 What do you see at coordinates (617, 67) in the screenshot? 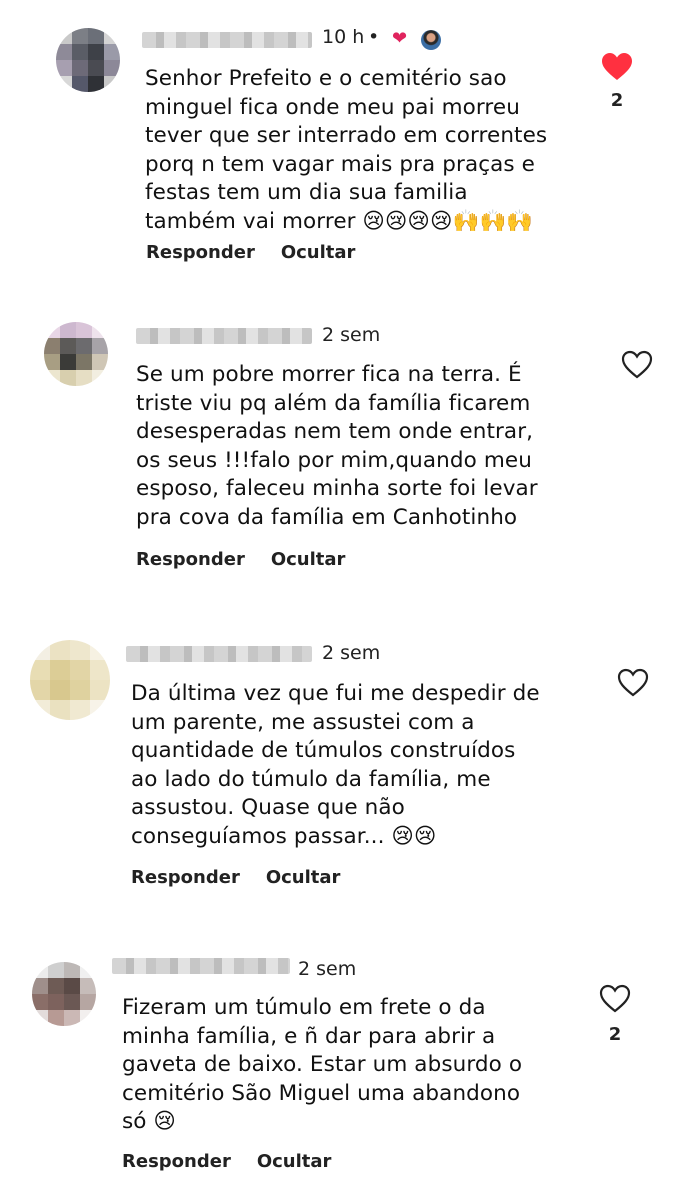
I see `heart-filled-icon` at bounding box center [617, 67].